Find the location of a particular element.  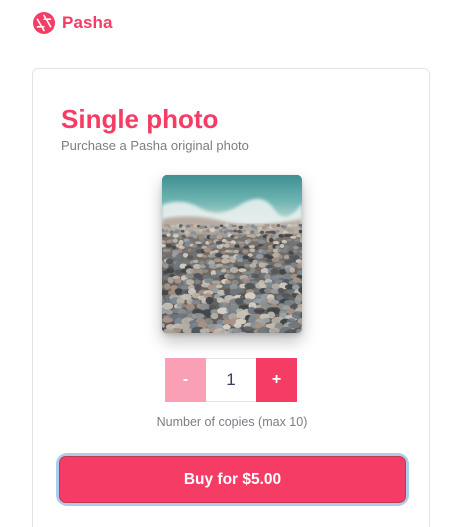

aperture-icon is located at coordinates (44, 23).